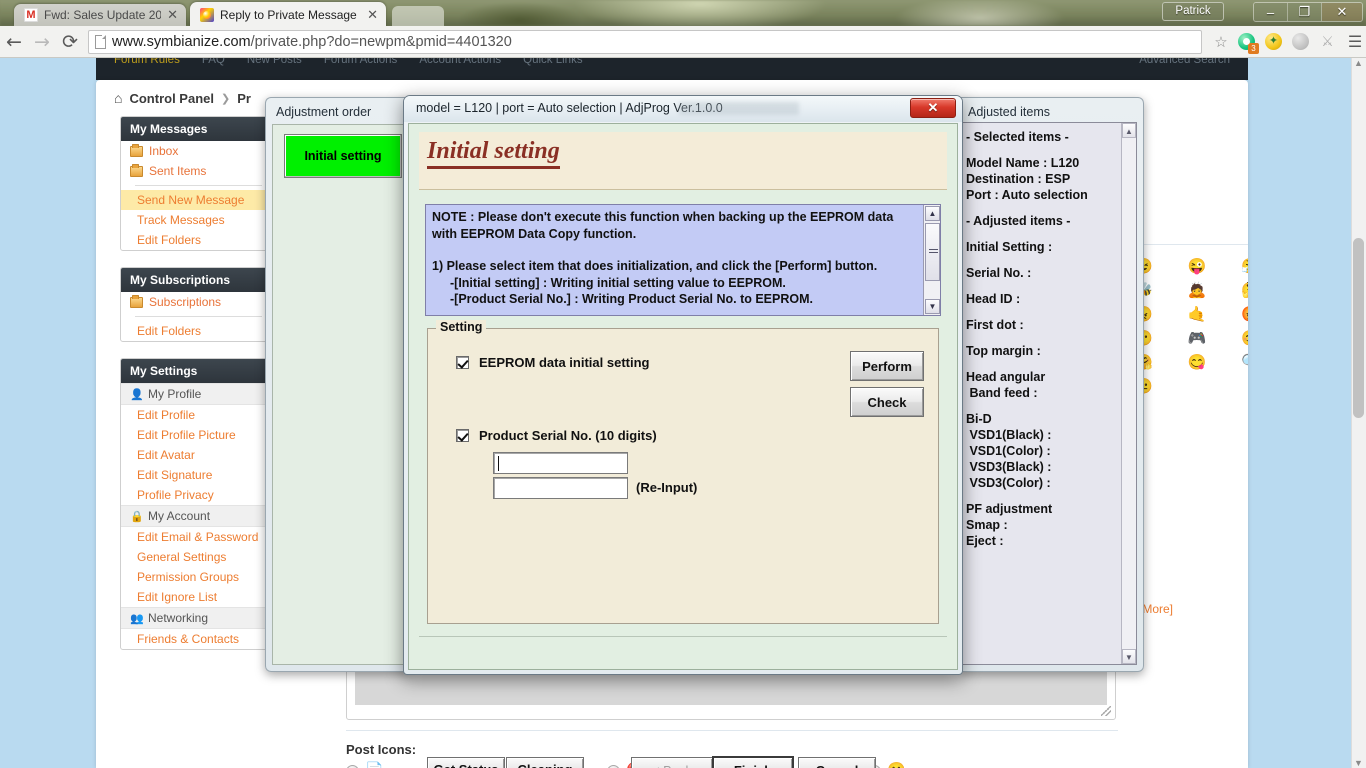  Describe the element at coordinates (1305, 12) in the screenshot. I see `maximize-button: ❐` at that location.